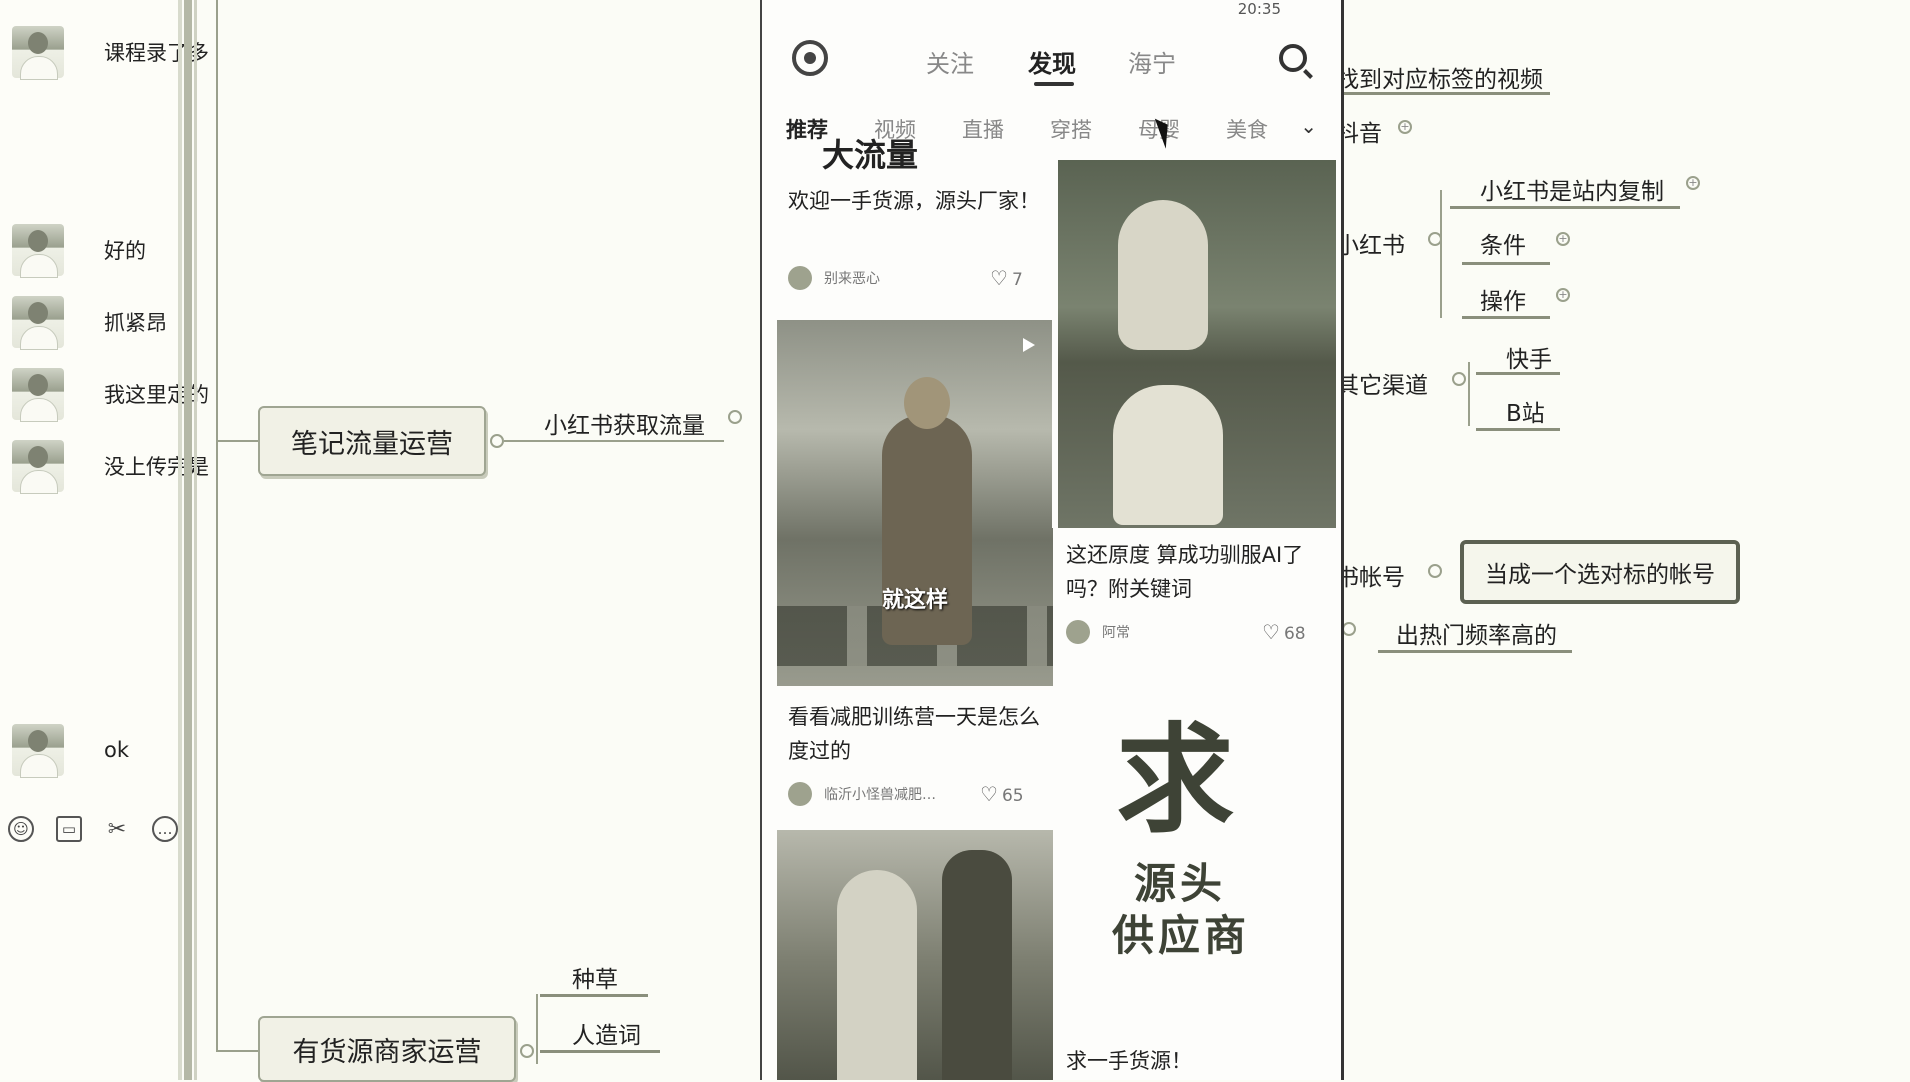 The image size is (1910, 1082). I want to click on tab-local: 海宁, so click(1152, 61).